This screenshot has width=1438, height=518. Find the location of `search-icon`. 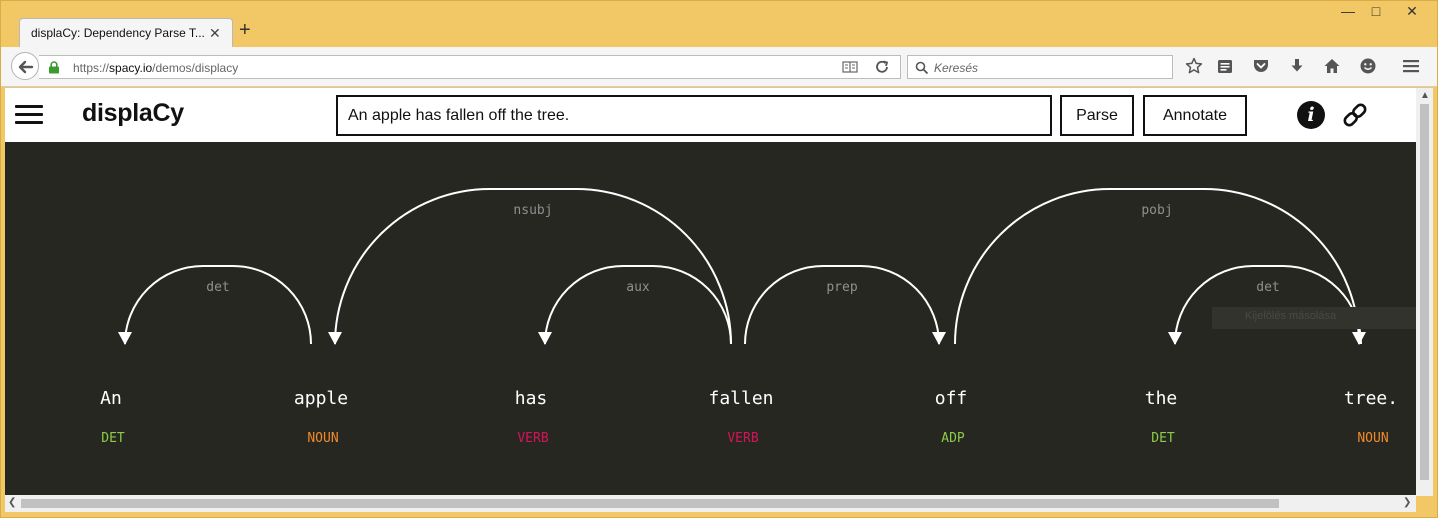

search-icon is located at coordinates (922, 68).